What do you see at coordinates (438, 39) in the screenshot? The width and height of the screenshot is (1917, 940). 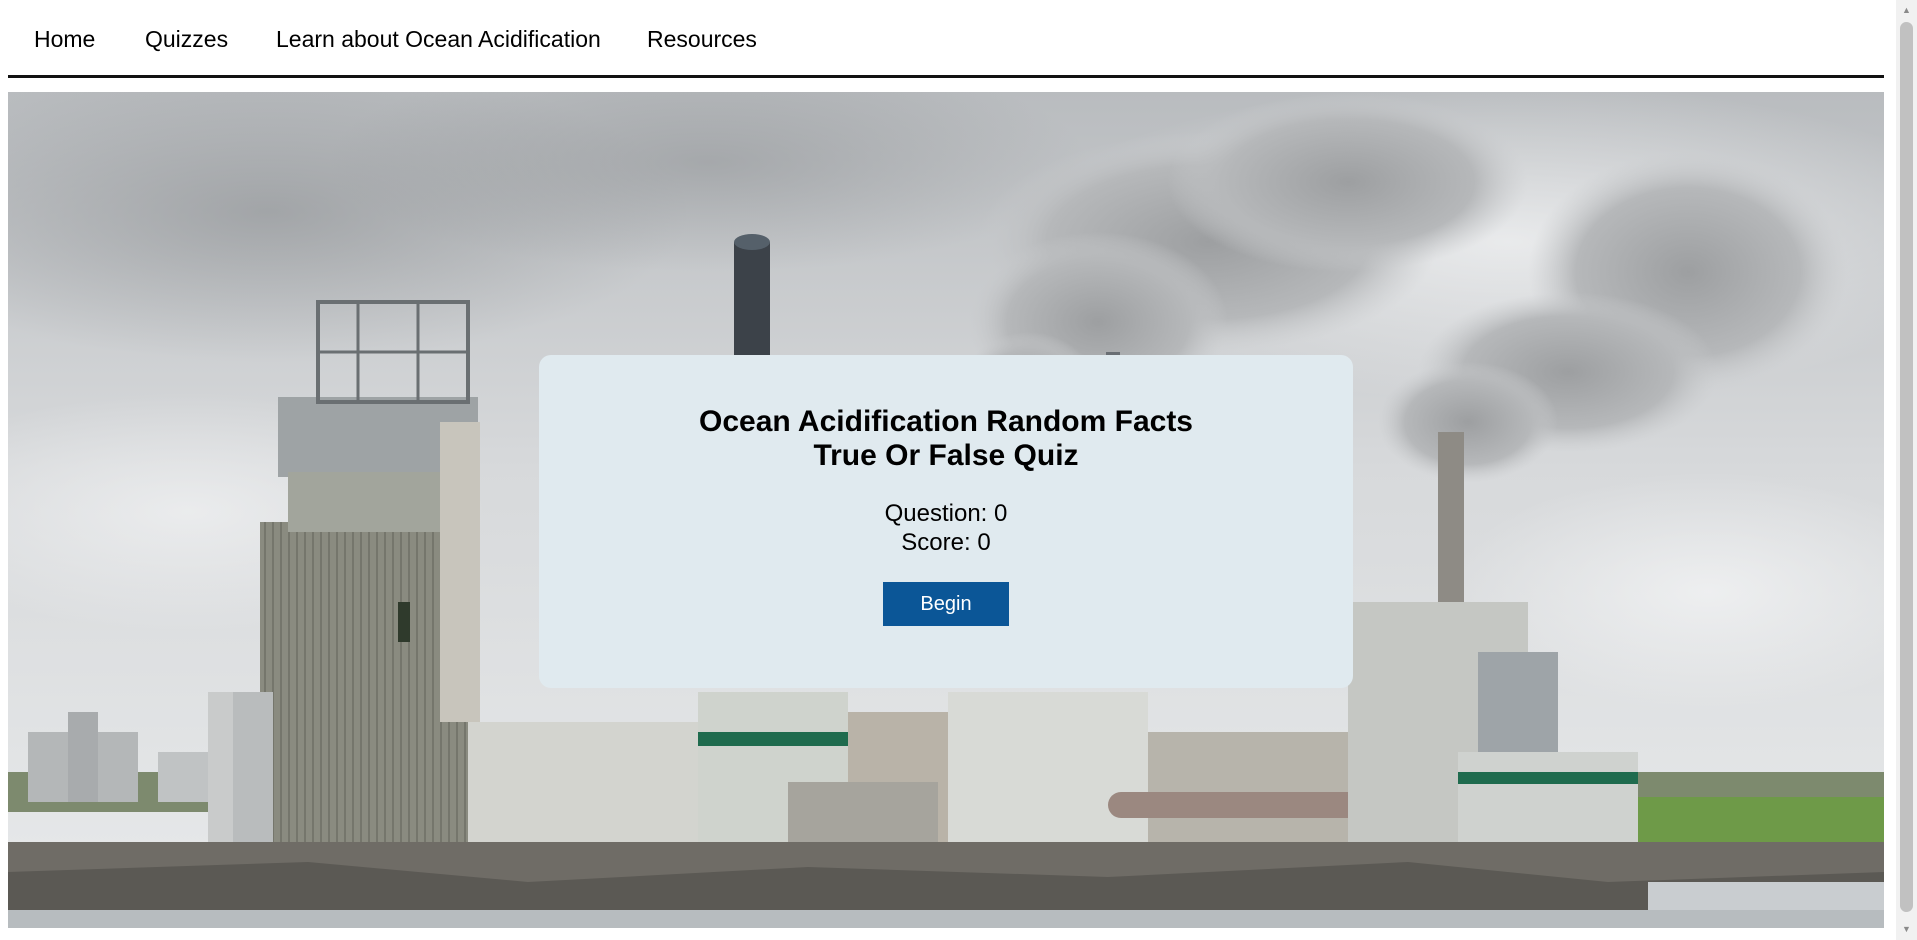 I see `nav-learn-link: Learn about Ocean Acidification` at bounding box center [438, 39].